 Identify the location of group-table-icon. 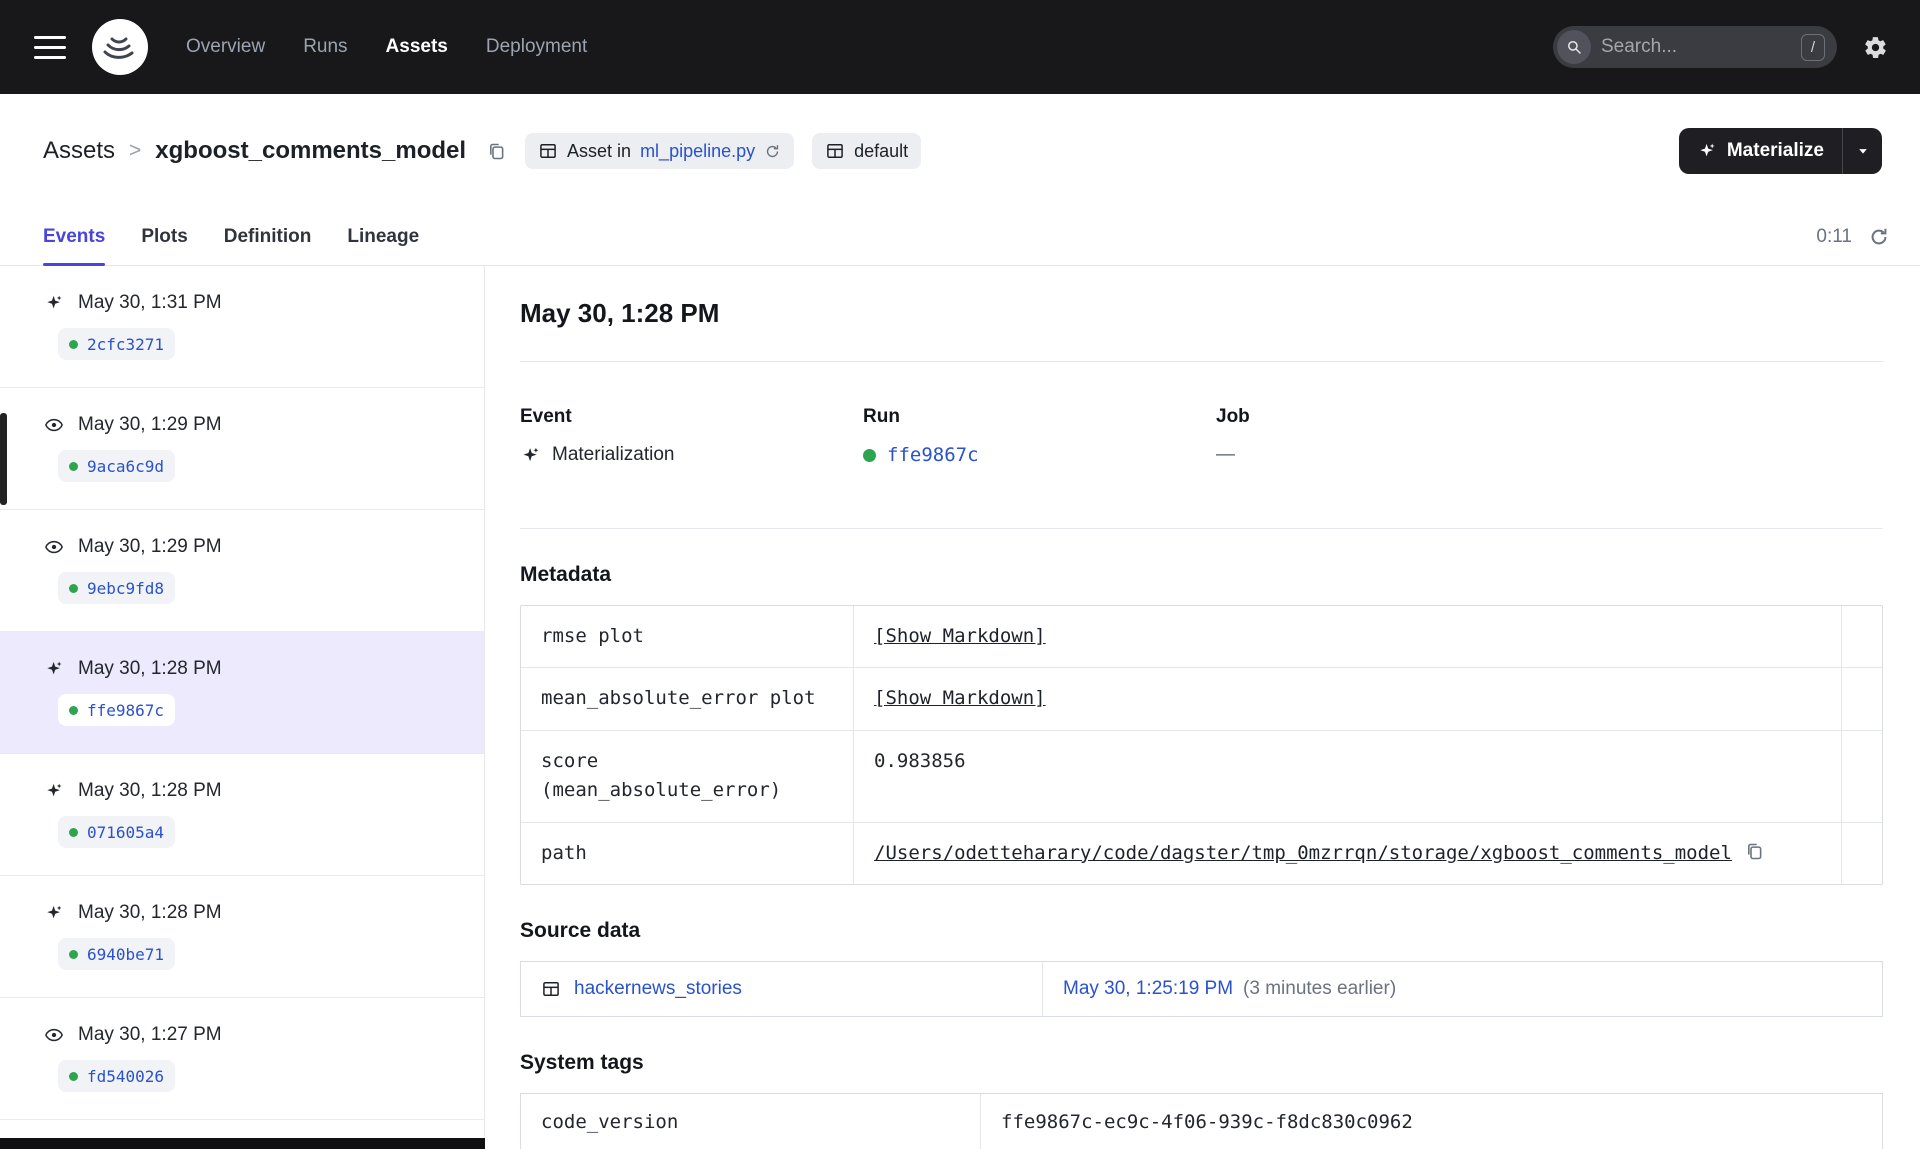
(835, 151).